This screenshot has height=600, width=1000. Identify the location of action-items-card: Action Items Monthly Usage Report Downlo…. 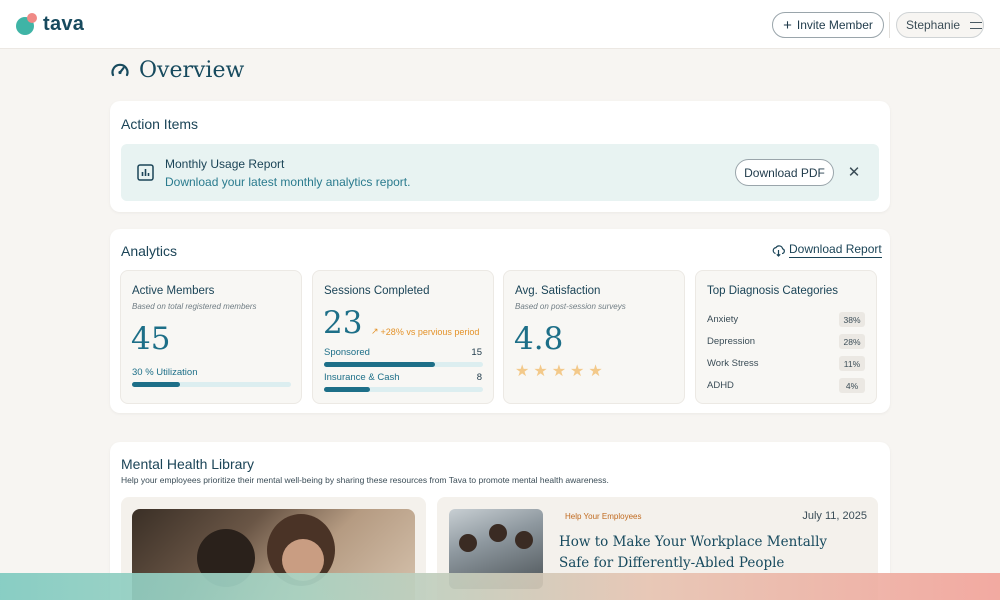
(500, 156).